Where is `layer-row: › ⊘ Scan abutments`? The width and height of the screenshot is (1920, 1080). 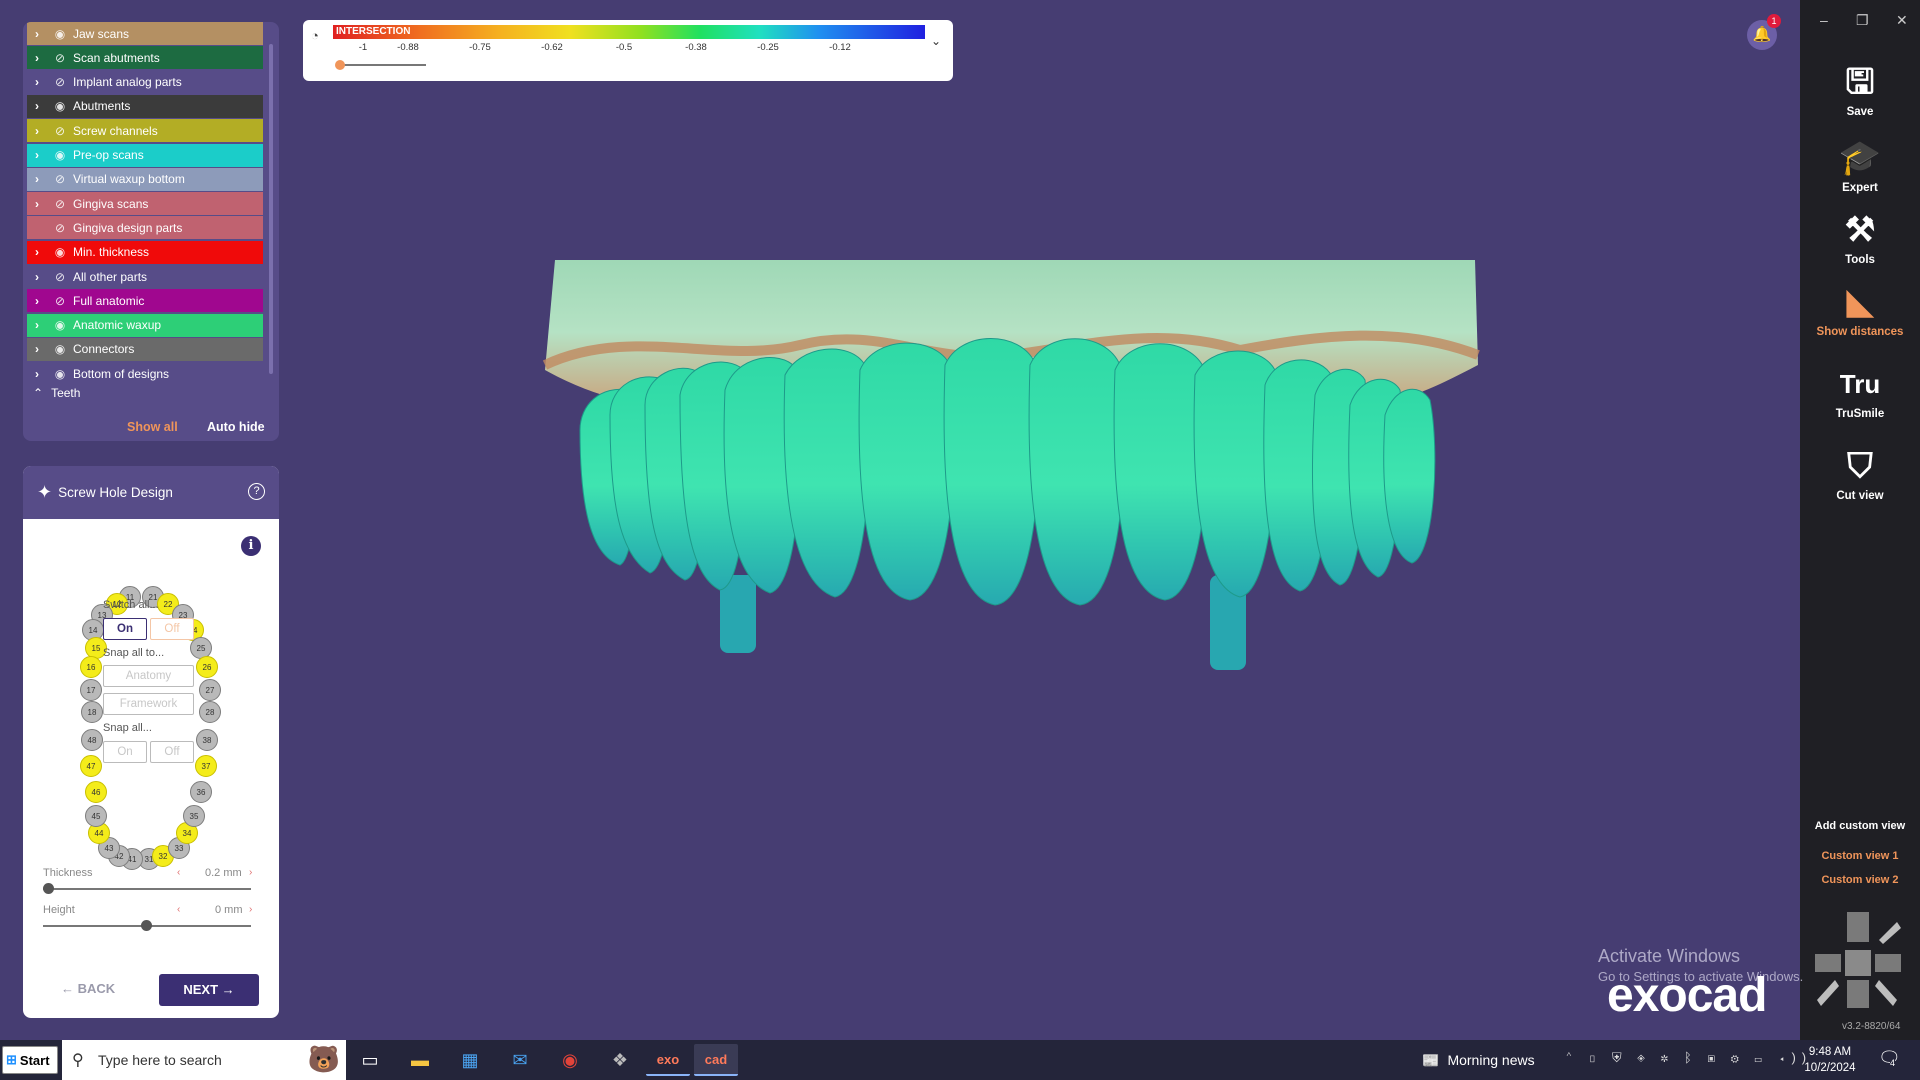 layer-row: › ⊘ Scan abutments is located at coordinates (145, 58).